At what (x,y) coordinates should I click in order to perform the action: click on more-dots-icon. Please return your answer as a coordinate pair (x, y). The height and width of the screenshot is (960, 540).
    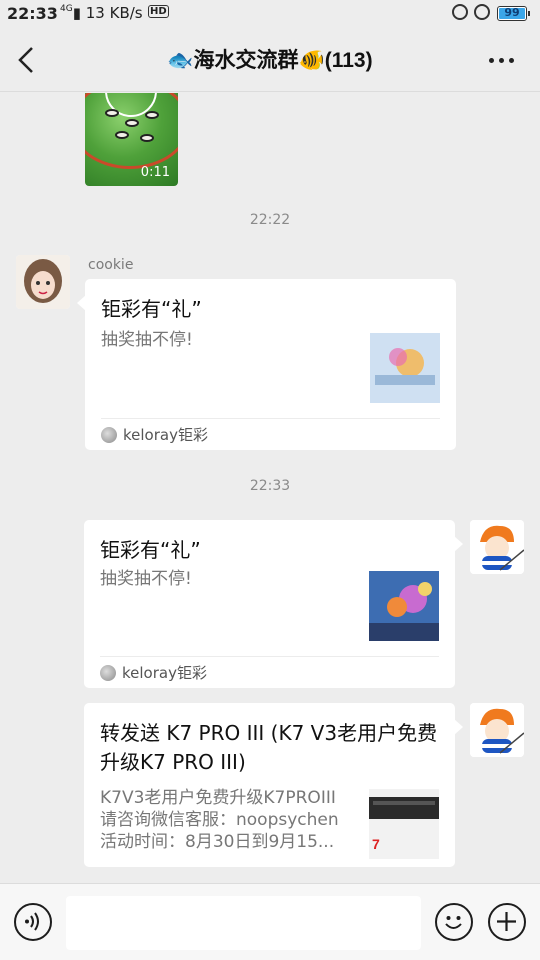
    Looking at the image, I should click on (491, 60).